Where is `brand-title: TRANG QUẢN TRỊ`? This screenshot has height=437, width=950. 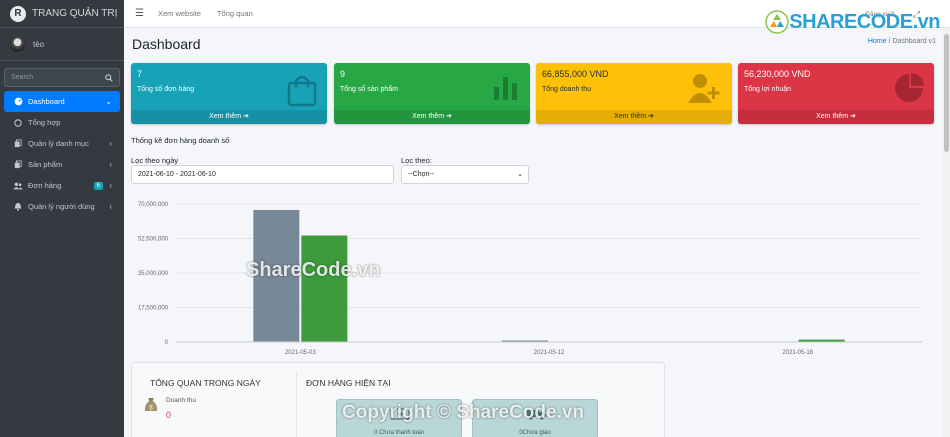
brand-title: TRANG QUẢN TRỊ is located at coordinates (75, 13).